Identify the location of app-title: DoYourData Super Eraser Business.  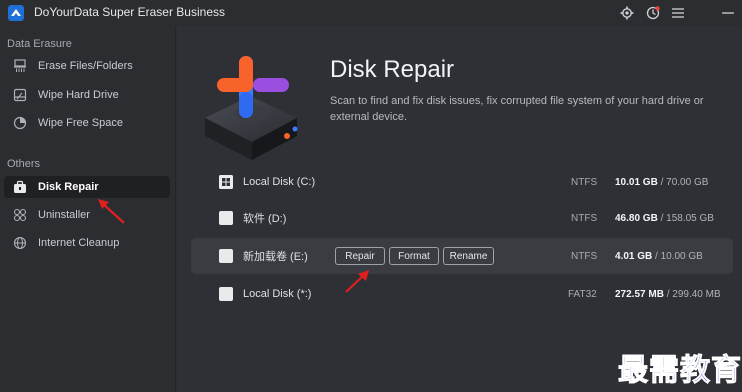
(129, 12).